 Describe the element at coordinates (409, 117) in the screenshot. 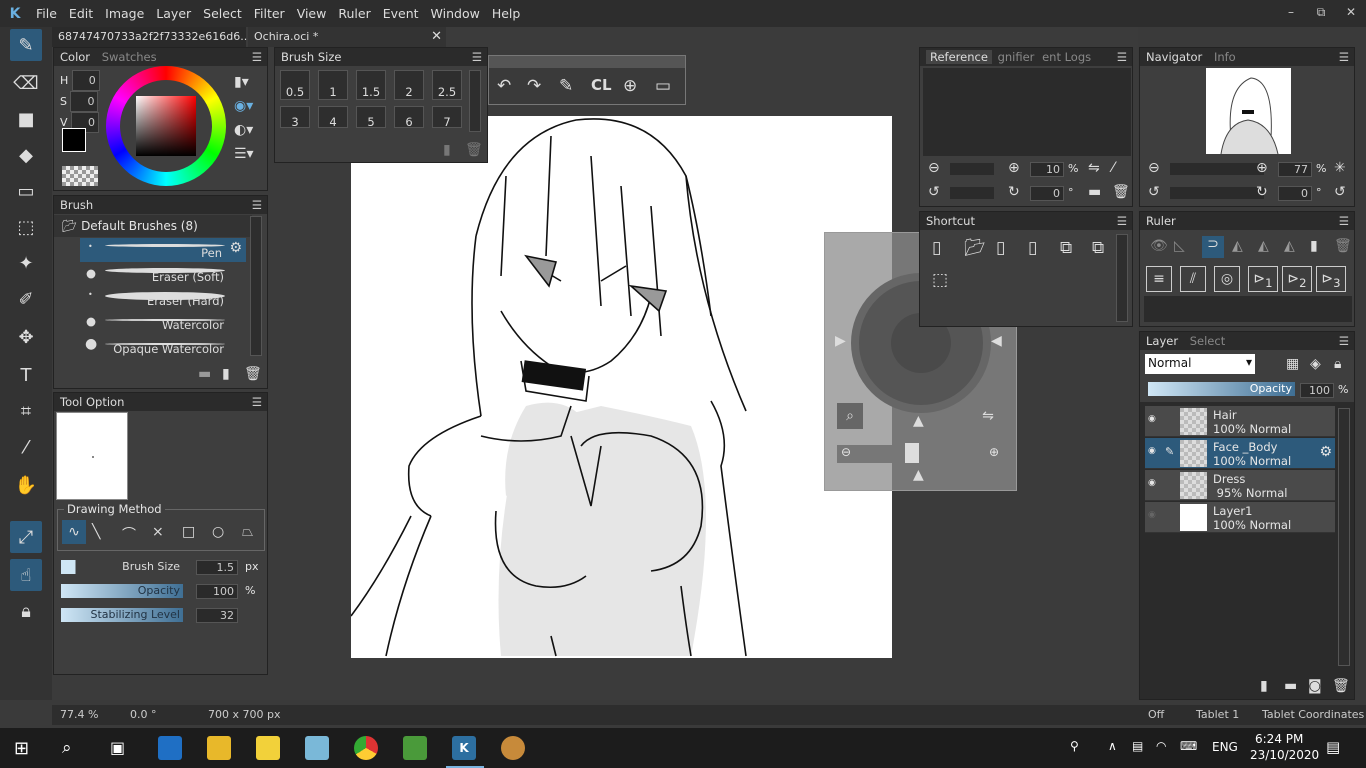

I see `size-cell: 6` at that location.